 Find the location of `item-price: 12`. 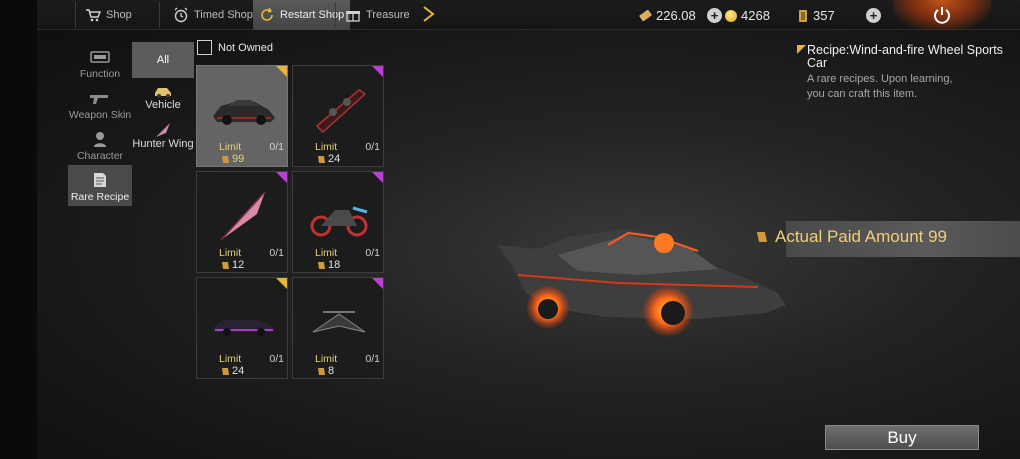

item-price: 12 is located at coordinates (232, 265).